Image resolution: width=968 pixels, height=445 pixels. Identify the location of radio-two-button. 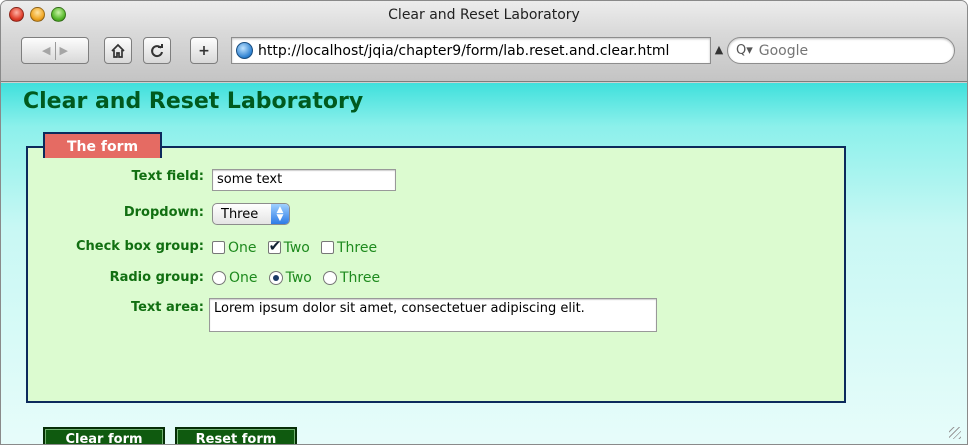
(275, 278).